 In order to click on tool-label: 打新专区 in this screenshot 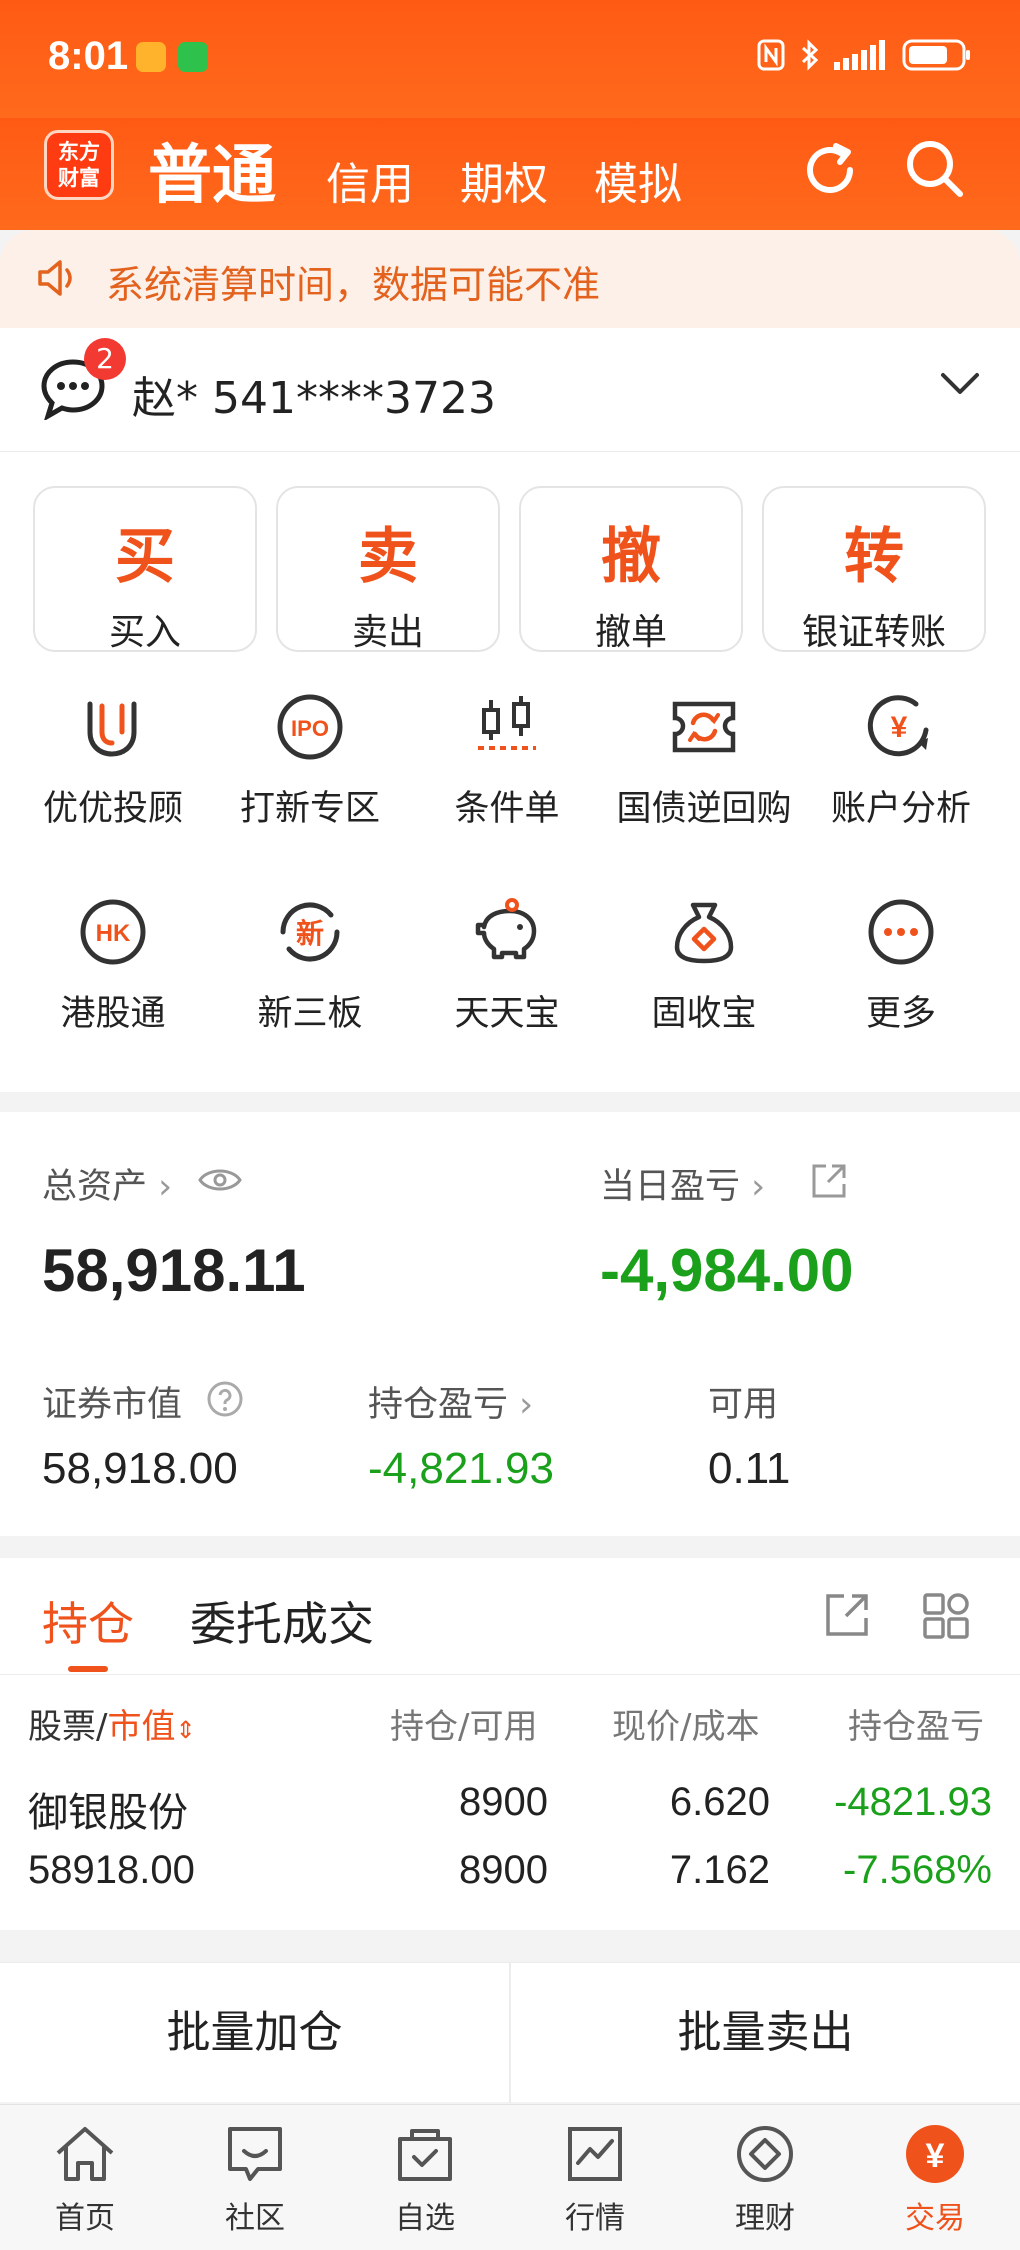, I will do `click(309, 809)`.